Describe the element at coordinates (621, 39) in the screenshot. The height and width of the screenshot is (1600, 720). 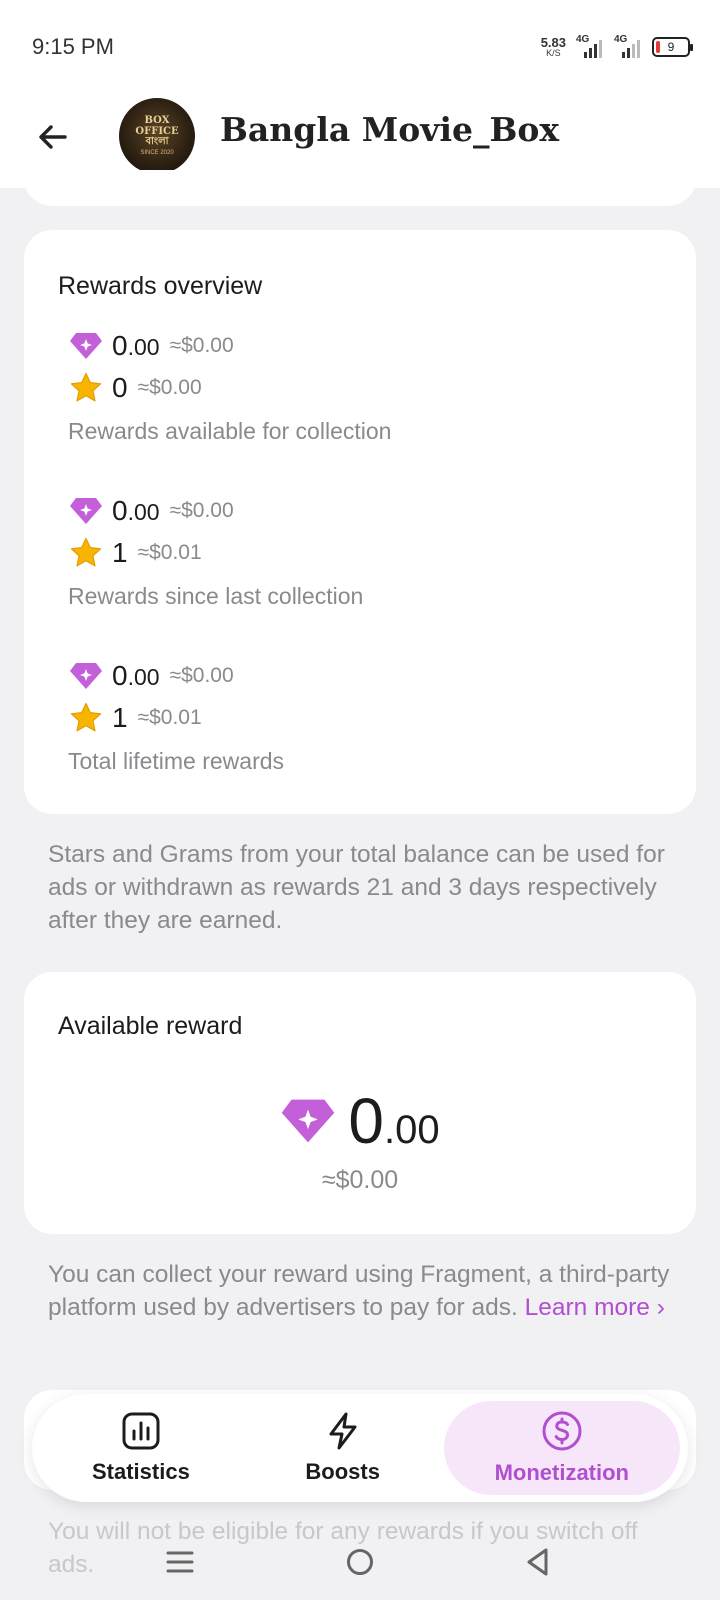
I see `sim2-label: 4G` at that location.